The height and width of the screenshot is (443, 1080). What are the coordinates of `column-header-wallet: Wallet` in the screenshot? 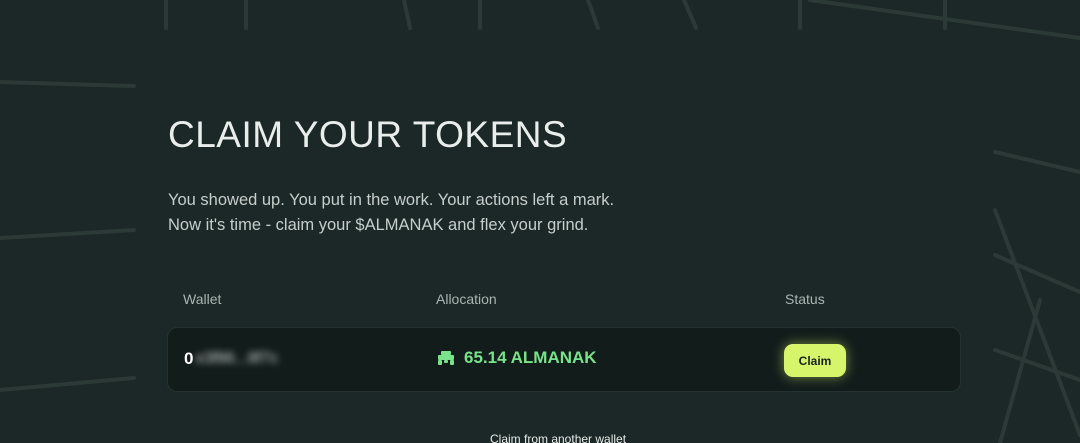 It's located at (202, 299).